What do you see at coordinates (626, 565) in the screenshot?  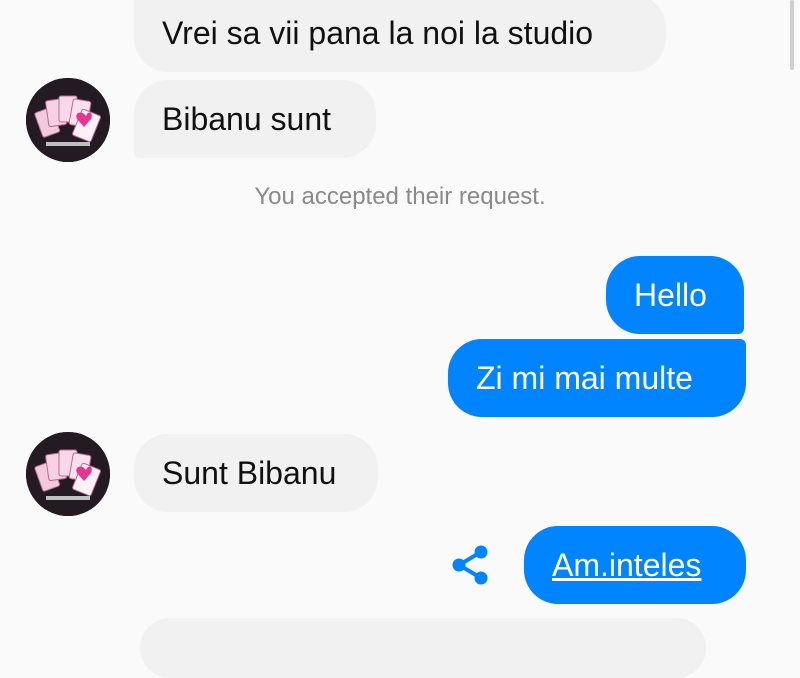 I see `message-link-text: Am.inteles` at bounding box center [626, 565].